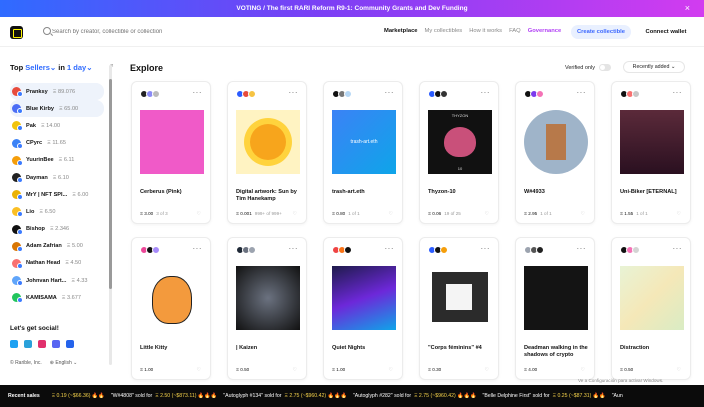 This screenshot has height=407, width=704. I want to click on nft-card: ··· Little Kitty Ξ 1.00 ♡, so click(171, 308).